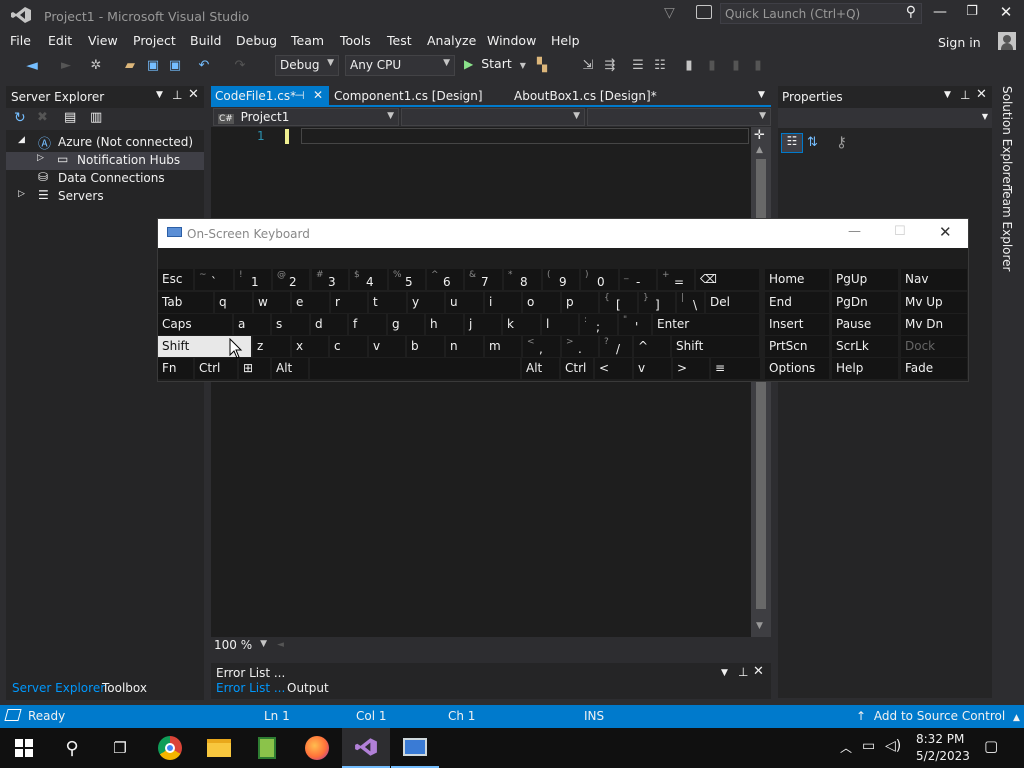 Image resolution: width=1024 pixels, height=768 pixels. What do you see at coordinates (689, 65) in the screenshot?
I see `bookmark-icon: ▮` at bounding box center [689, 65].